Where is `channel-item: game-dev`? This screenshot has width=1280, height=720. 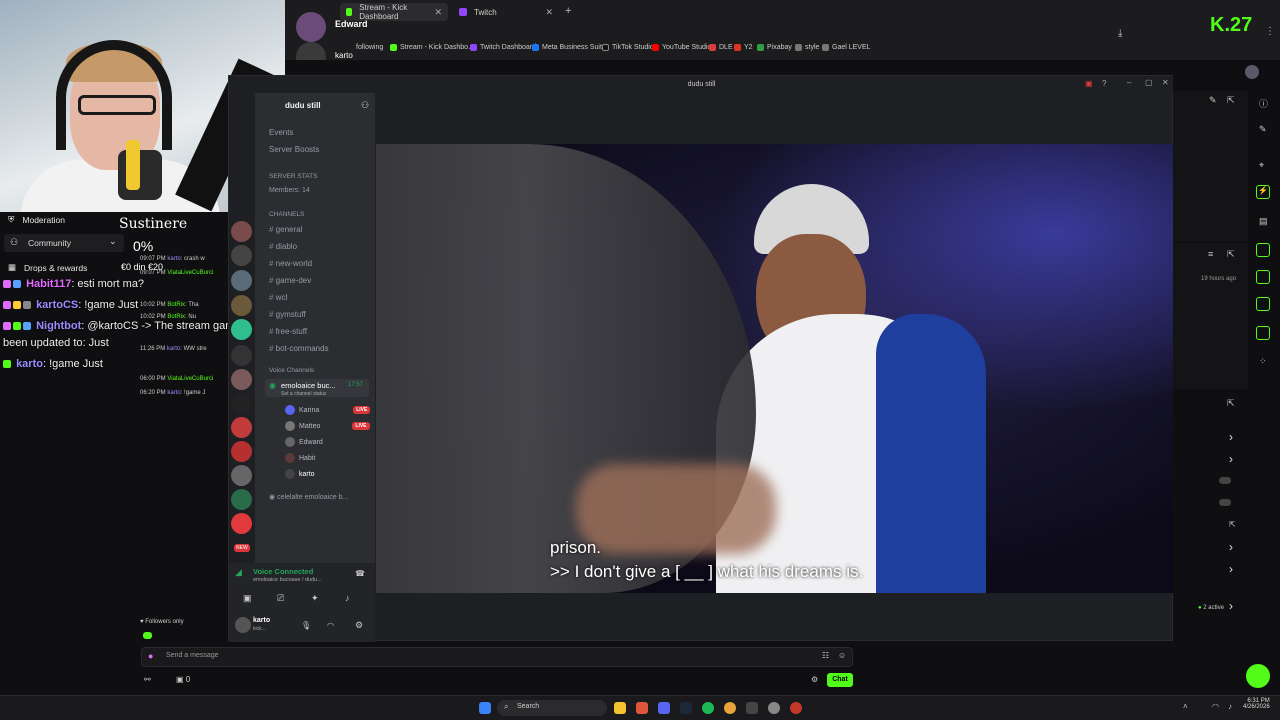
channel-item: game-dev is located at coordinates (290, 280).